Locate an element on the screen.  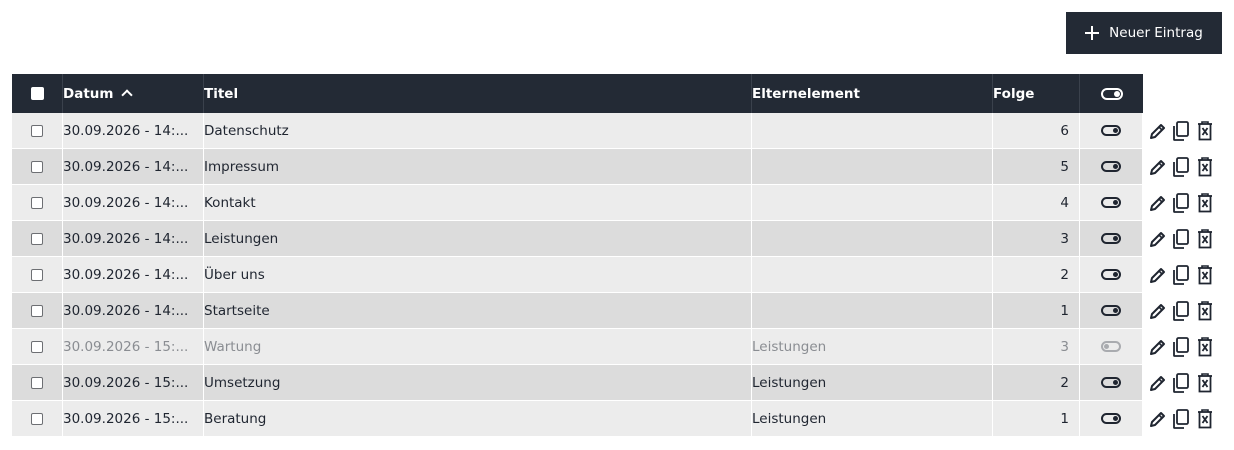
table-row: 30.09.2026 - 14:... Impressum 5 is located at coordinates (612, 167).